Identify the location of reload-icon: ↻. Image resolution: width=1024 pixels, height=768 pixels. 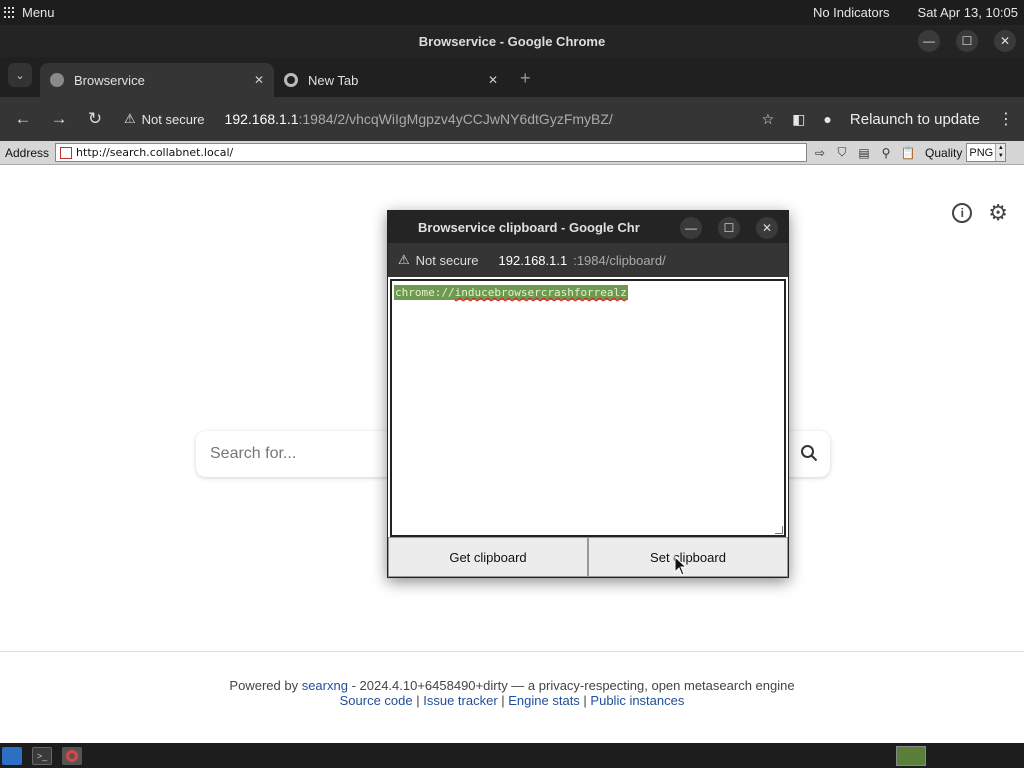
(95, 119).